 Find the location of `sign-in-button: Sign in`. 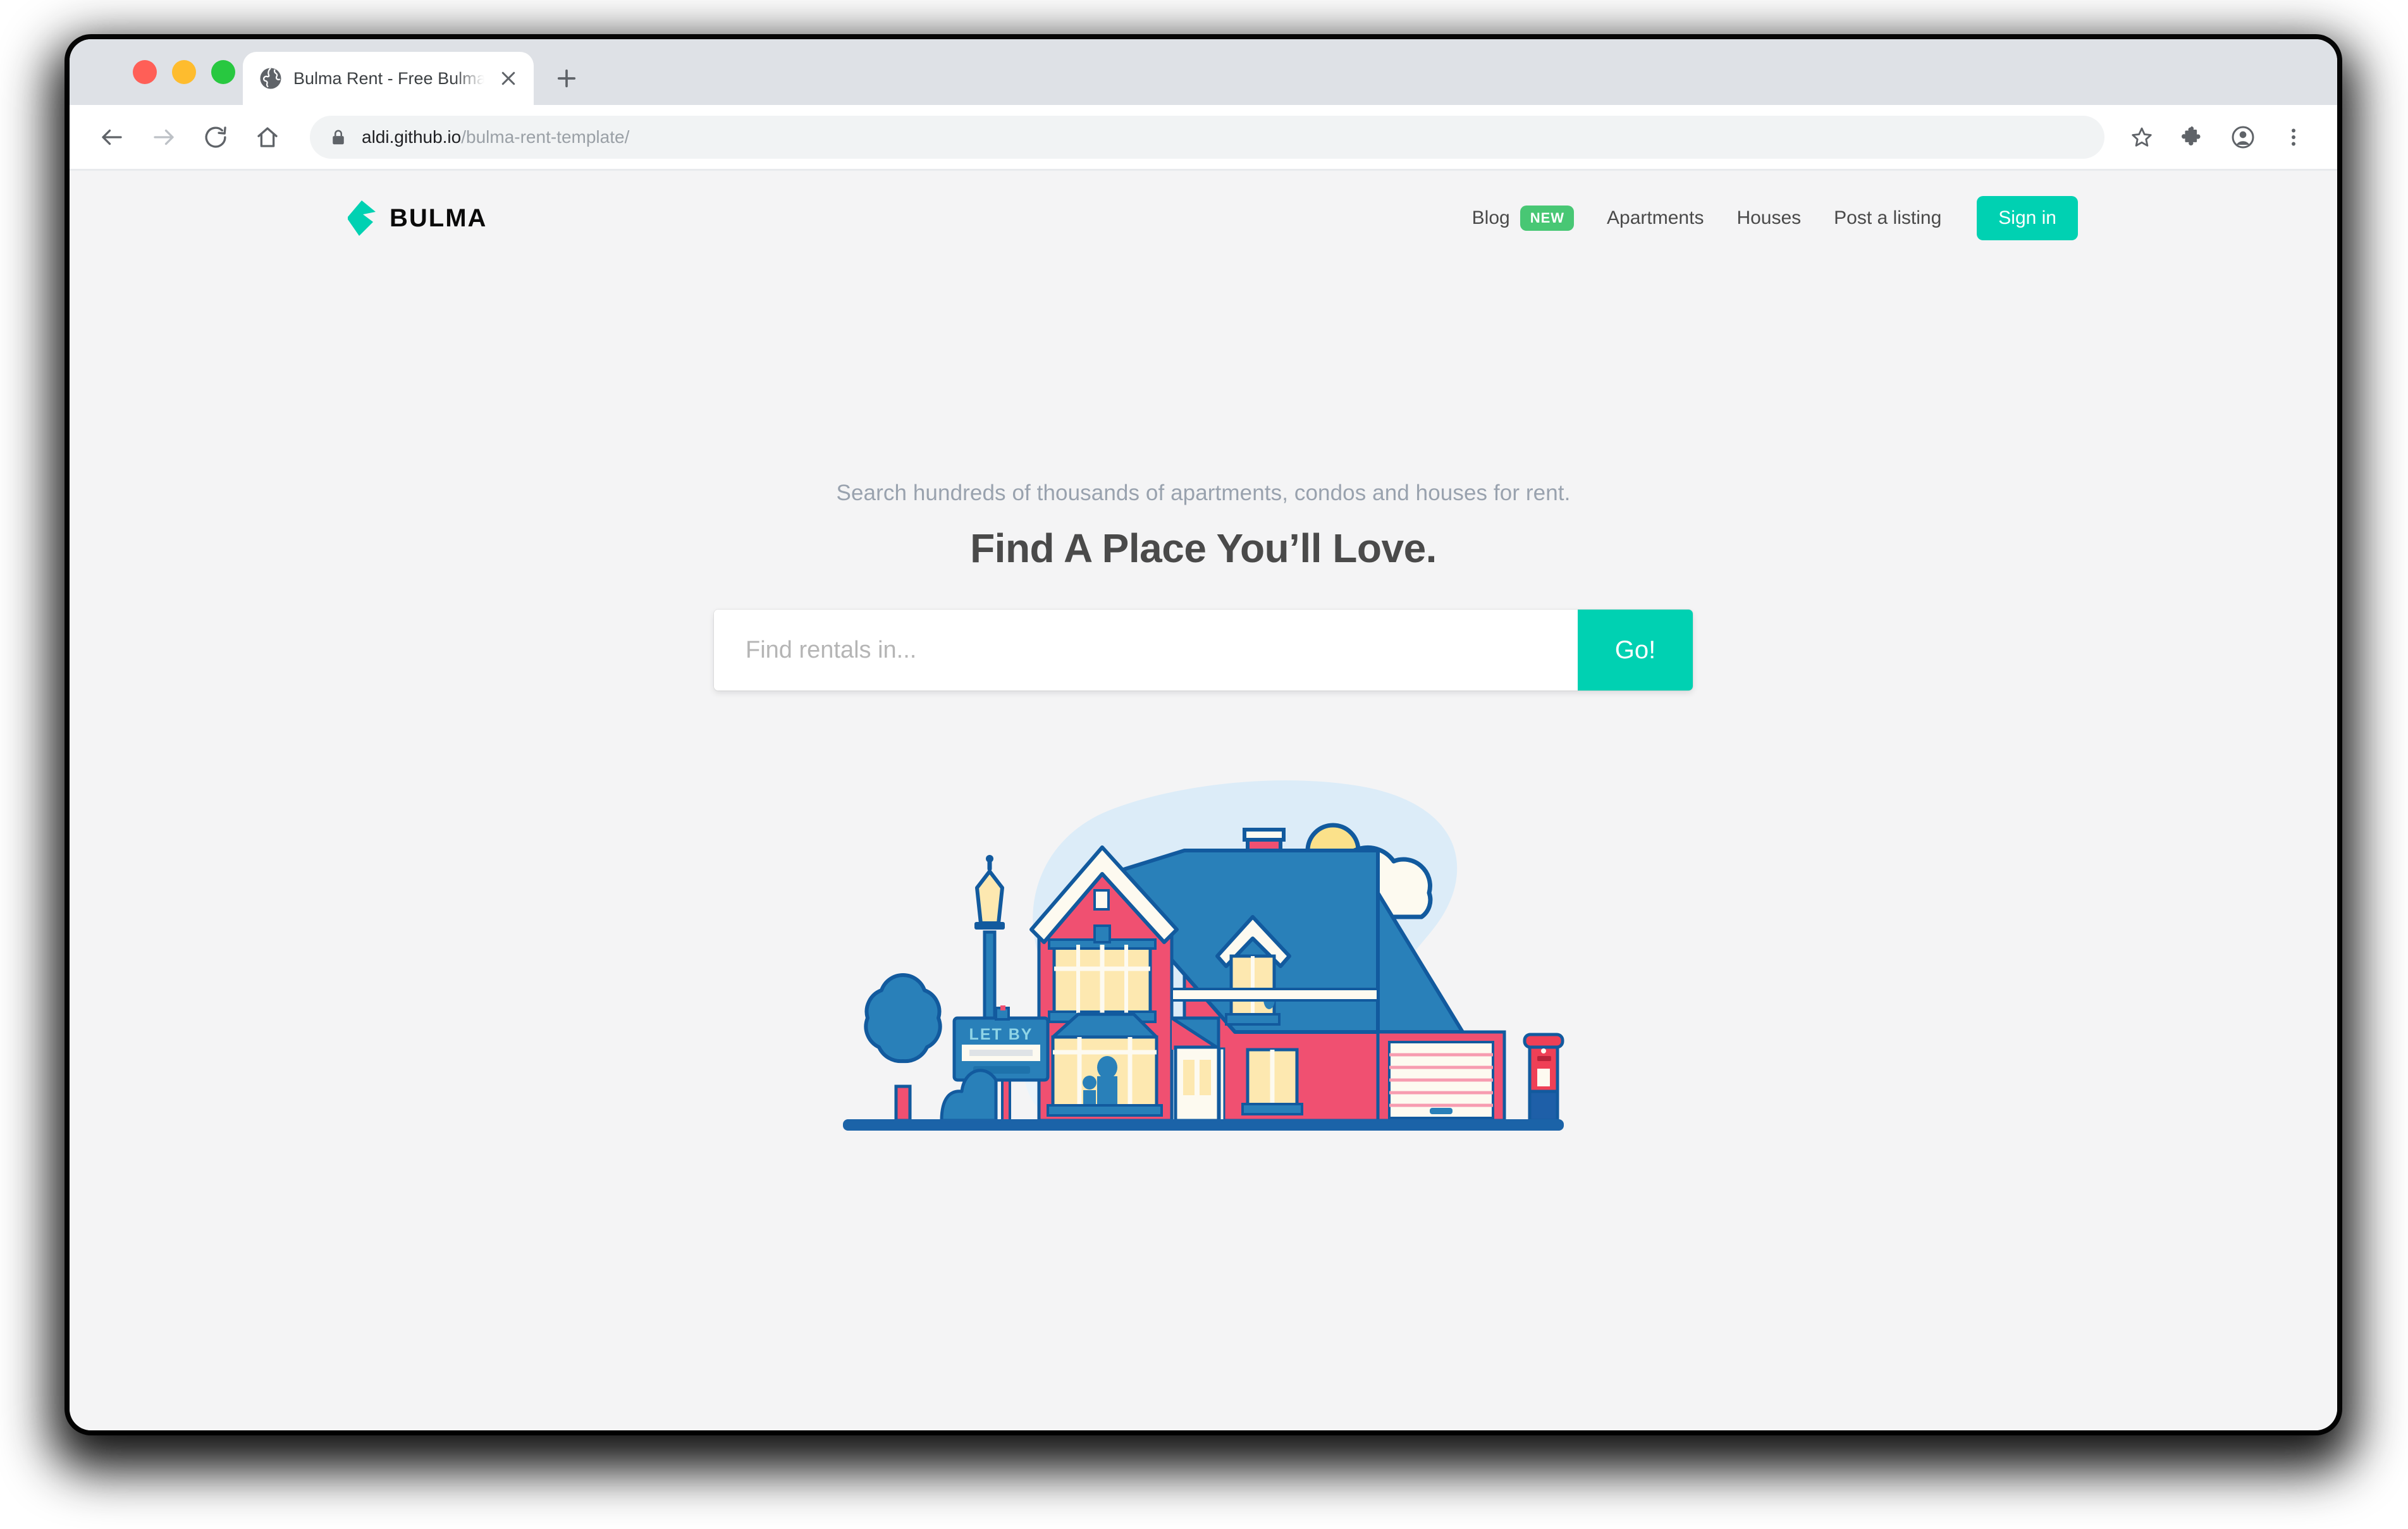

sign-in-button: Sign in is located at coordinates (2027, 218).